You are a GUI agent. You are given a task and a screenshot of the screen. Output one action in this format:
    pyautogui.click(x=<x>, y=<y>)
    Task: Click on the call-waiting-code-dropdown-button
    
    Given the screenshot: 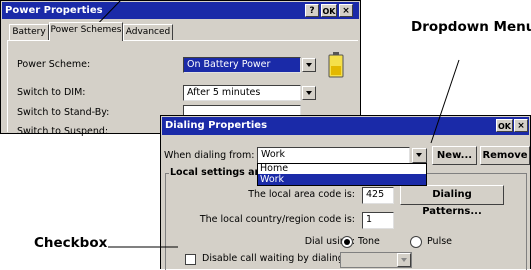 What is the action you would take?
    pyautogui.click(x=404, y=260)
    